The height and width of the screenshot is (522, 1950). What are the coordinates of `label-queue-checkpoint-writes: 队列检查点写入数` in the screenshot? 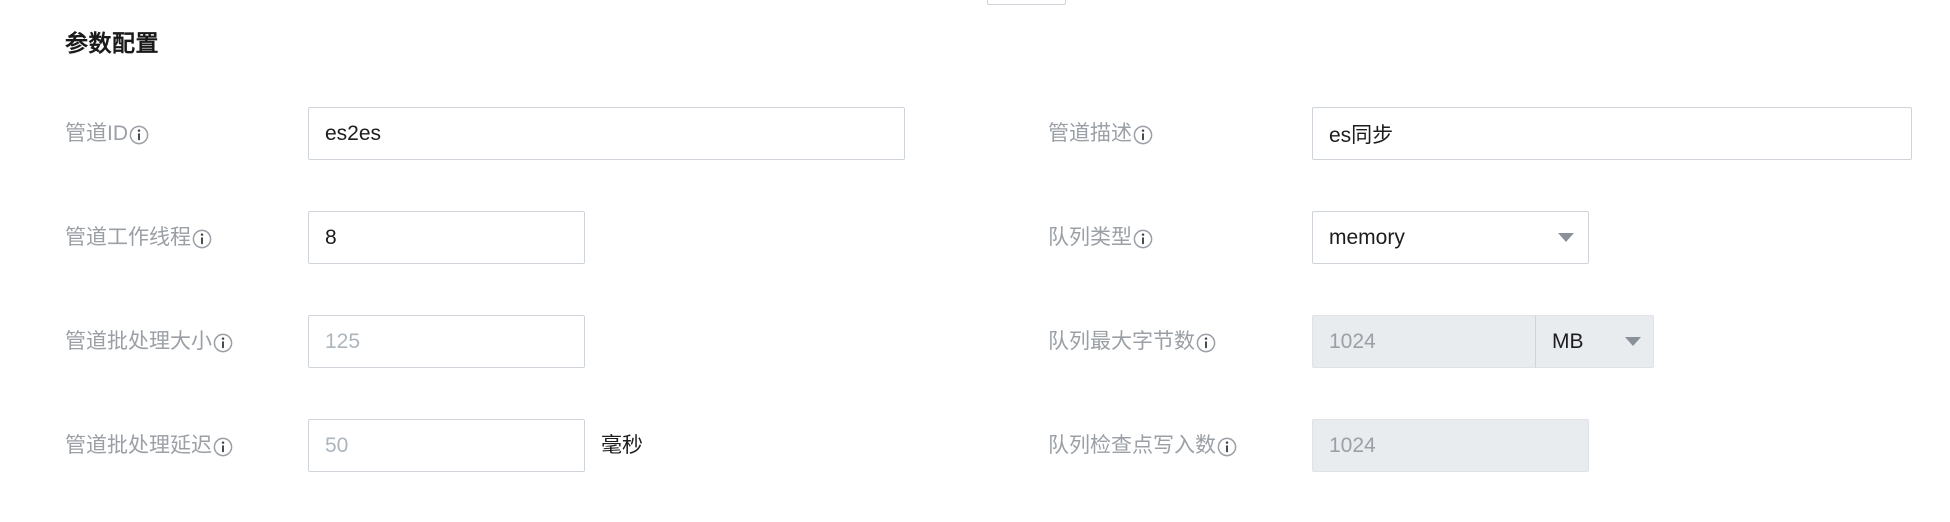 It's located at (1142, 445).